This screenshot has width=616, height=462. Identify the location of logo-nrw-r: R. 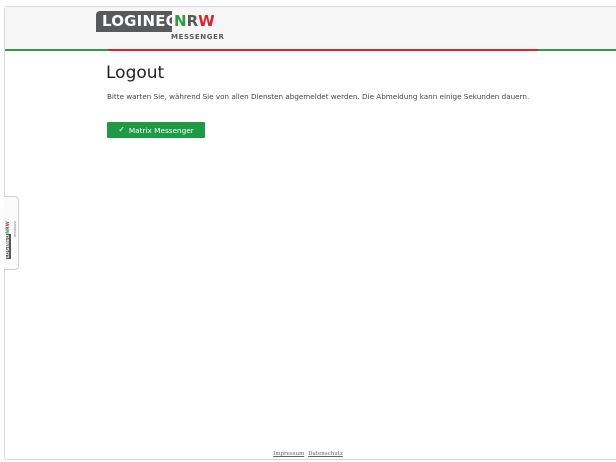
(192, 21).